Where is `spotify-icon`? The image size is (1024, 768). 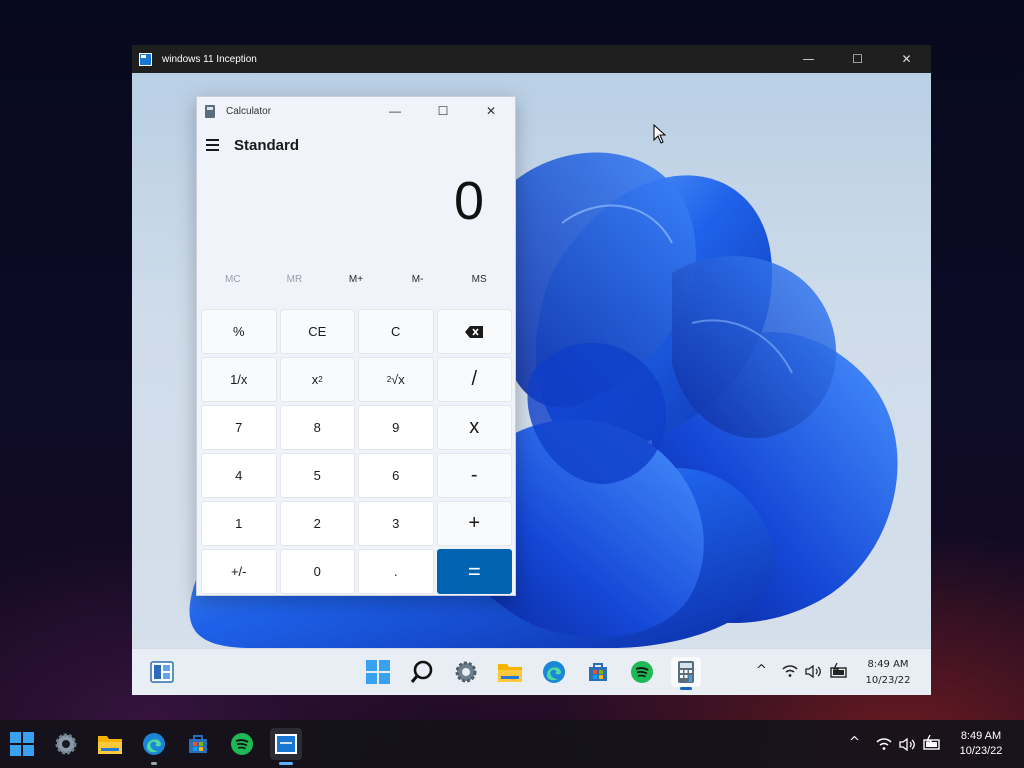 spotify-icon is located at coordinates (642, 672).